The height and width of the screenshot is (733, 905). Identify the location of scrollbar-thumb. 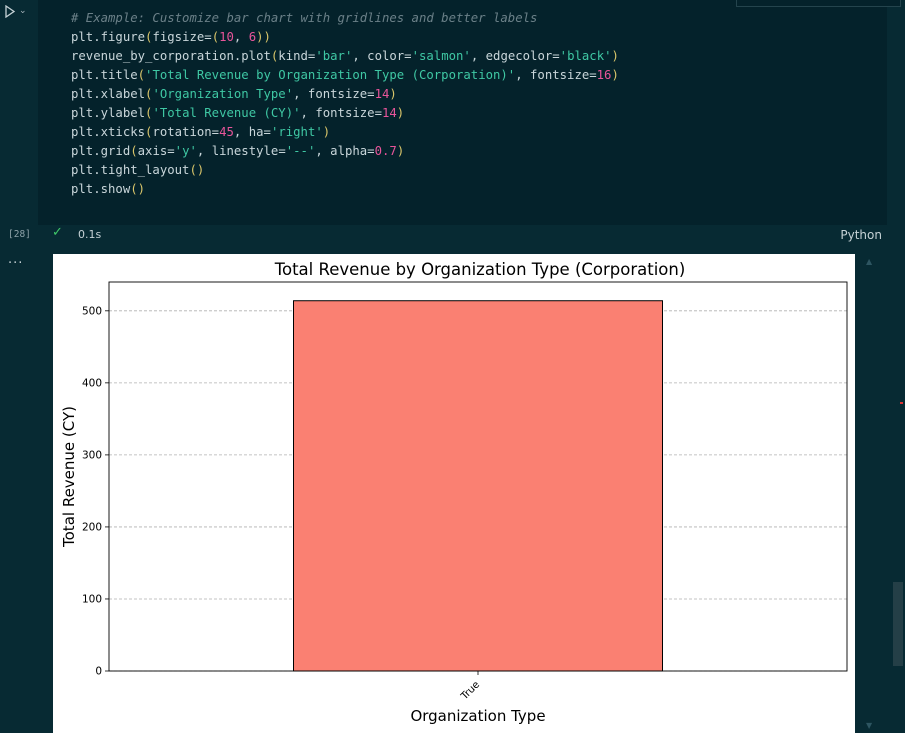
(898, 624).